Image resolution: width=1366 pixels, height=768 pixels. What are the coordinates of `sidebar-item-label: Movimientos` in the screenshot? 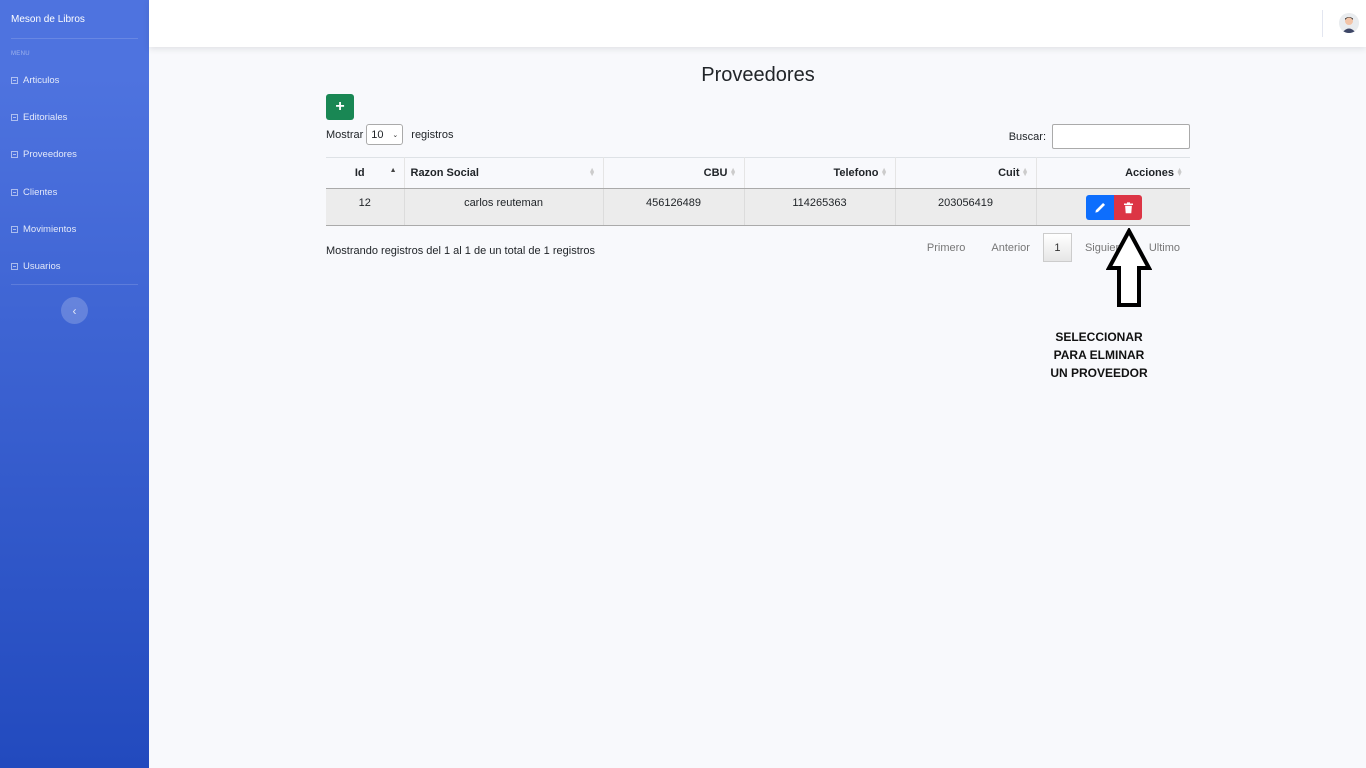 It's located at (50, 229).